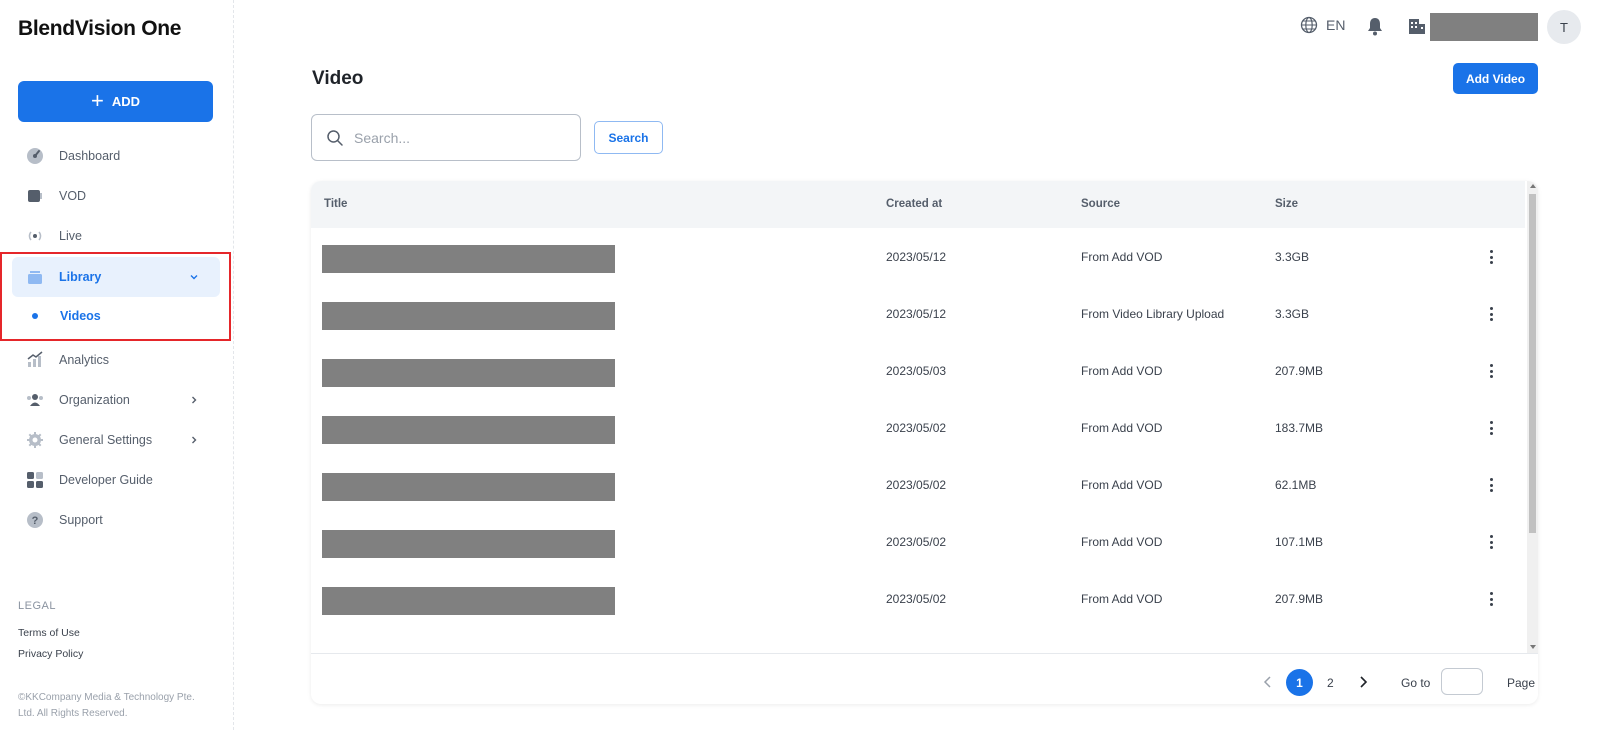  Describe the element at coordinates (1299, 542) in the screenshot. I see `size-cell: 107.1MB` at that location.